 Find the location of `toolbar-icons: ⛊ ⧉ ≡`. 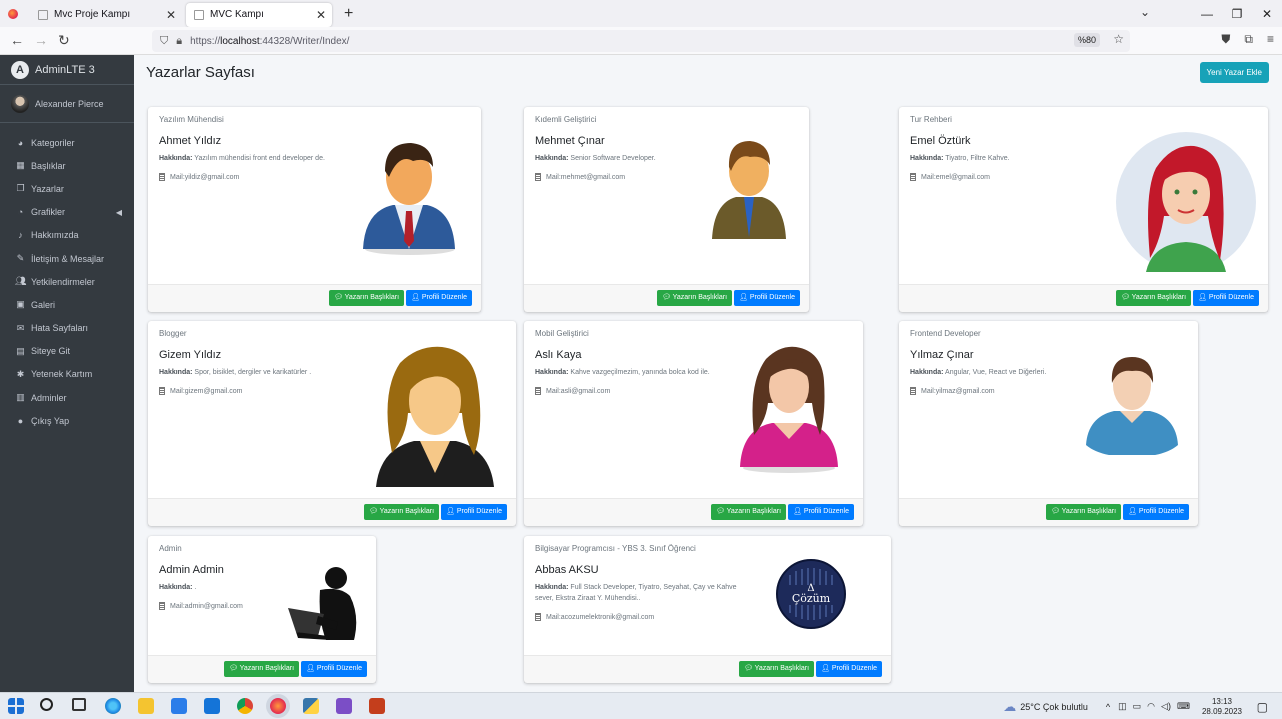

toolbar-icons: ⛊ ⧉ ≡ is located at coordinates (1247, 39).